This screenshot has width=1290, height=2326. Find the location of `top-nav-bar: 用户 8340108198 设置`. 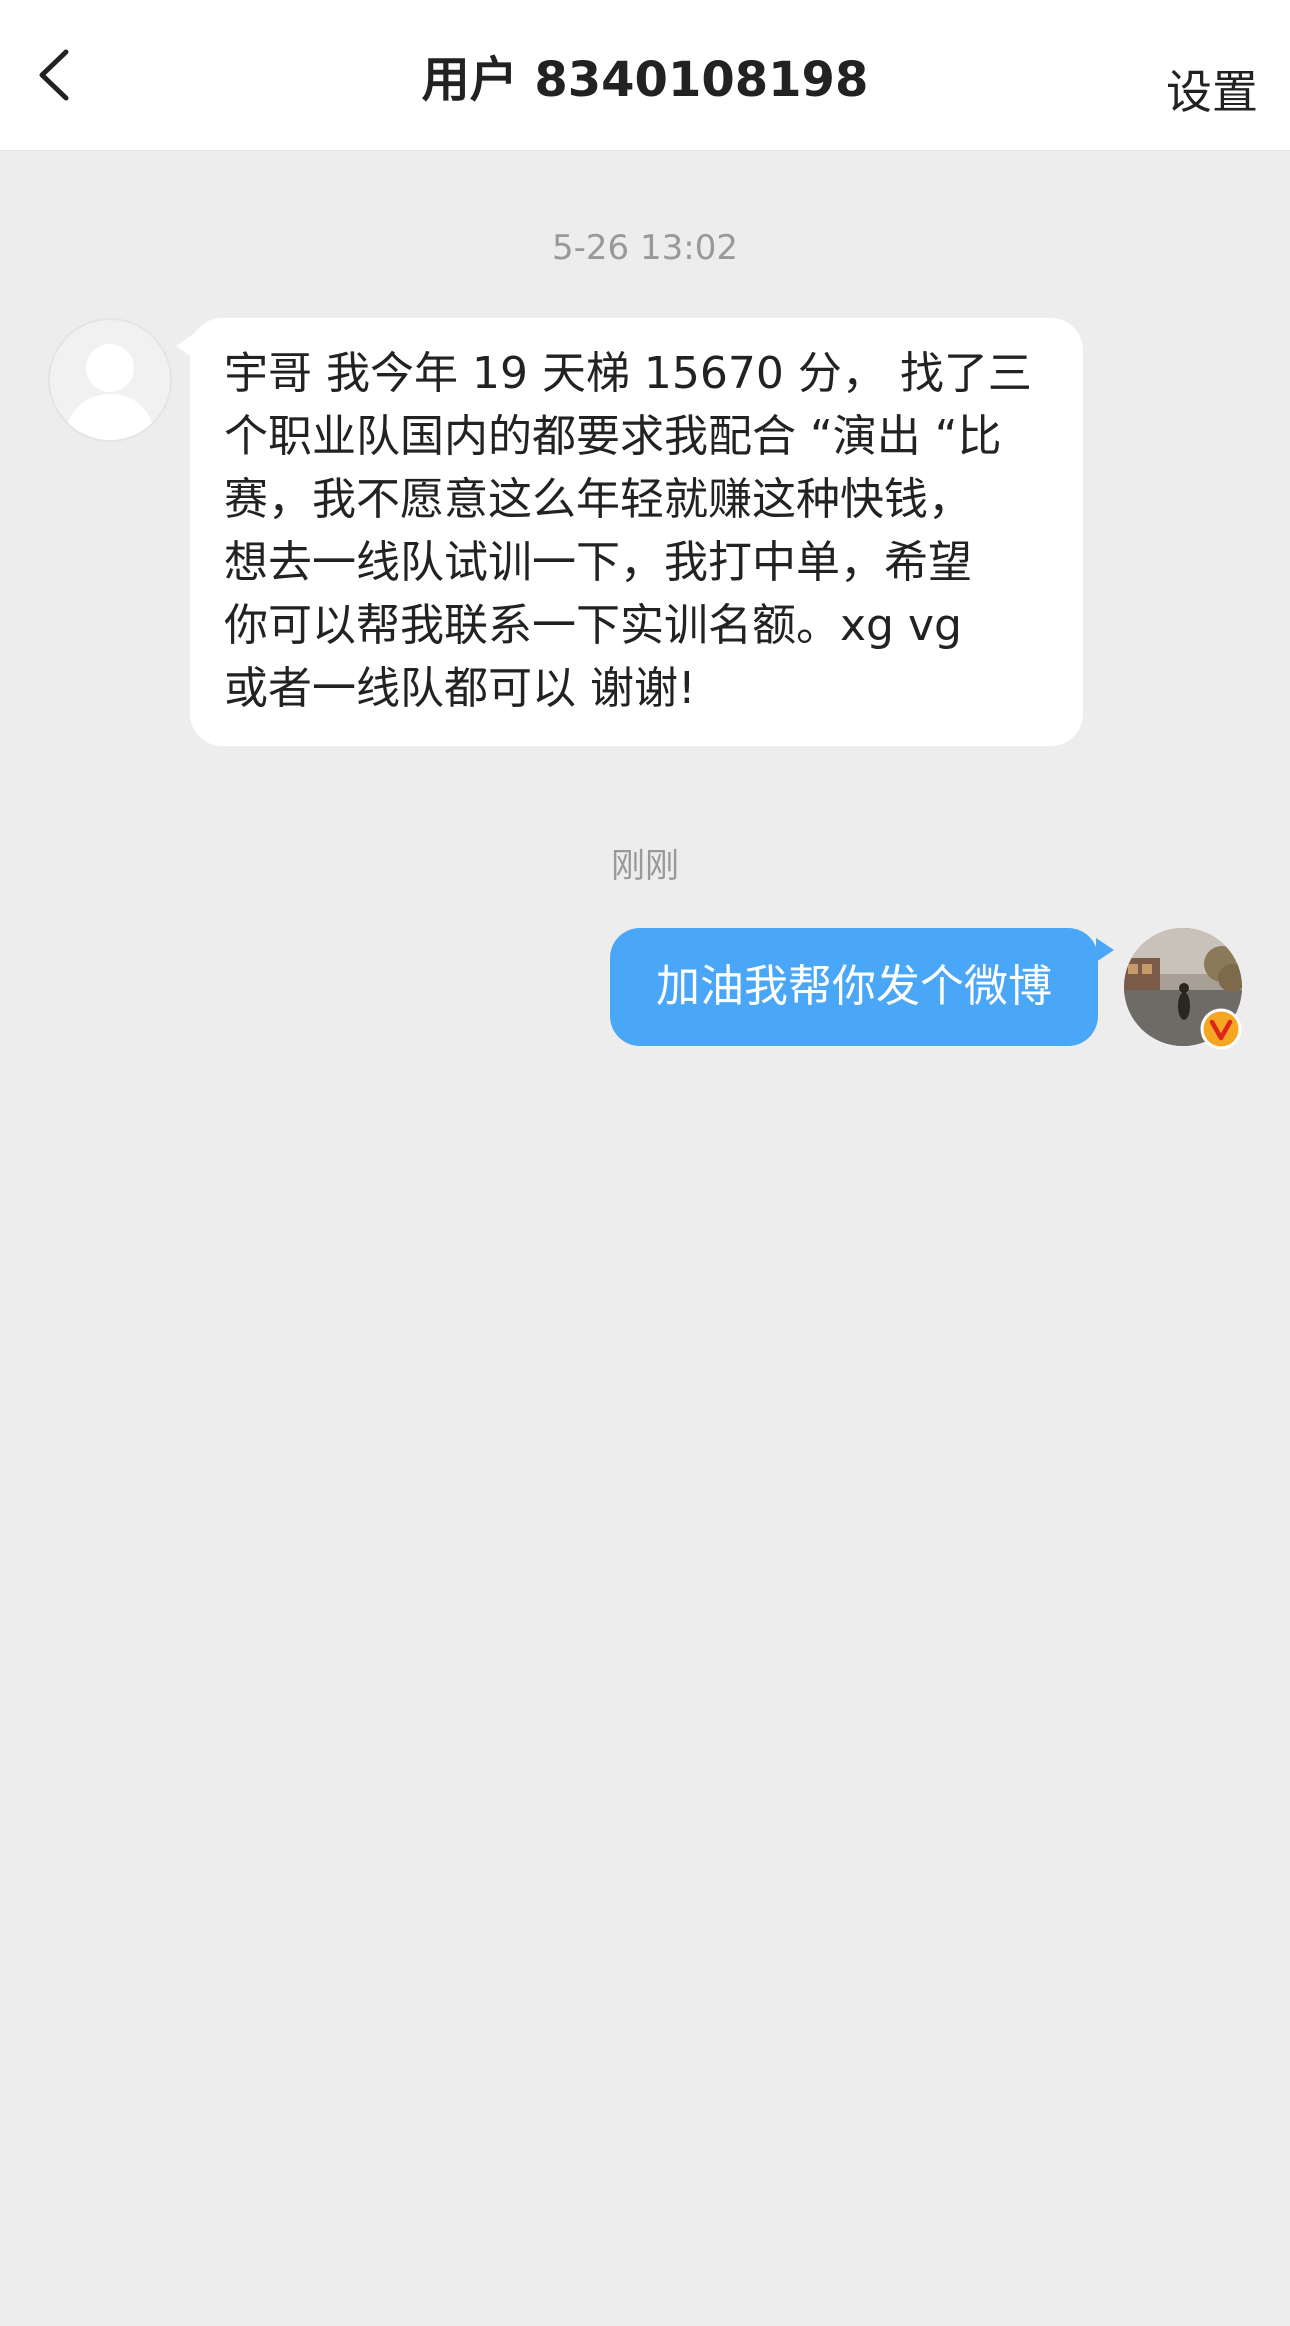

top-nav-bar: 用户 8340108198 设置 is located at coordinates (645, 75).